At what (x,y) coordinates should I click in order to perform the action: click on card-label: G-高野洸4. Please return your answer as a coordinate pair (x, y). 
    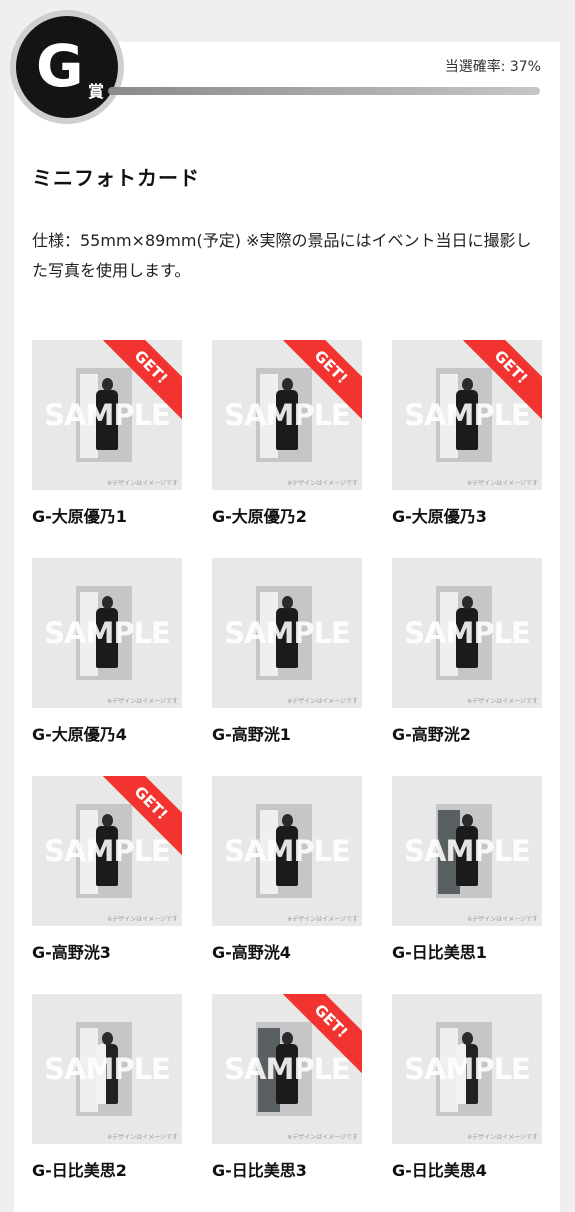
    Looking at the image, I should click on (251, 952).